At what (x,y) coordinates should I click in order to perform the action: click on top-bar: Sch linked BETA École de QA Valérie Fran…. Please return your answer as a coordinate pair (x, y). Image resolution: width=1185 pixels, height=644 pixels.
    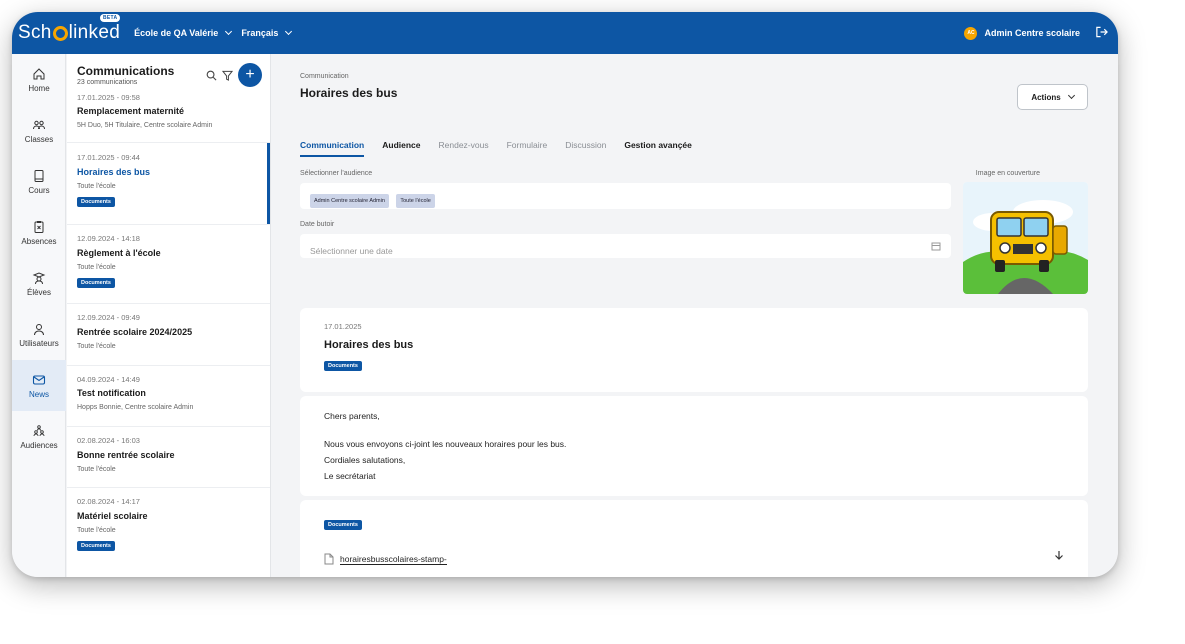
    Looking at the image, I should click on (565, 33).